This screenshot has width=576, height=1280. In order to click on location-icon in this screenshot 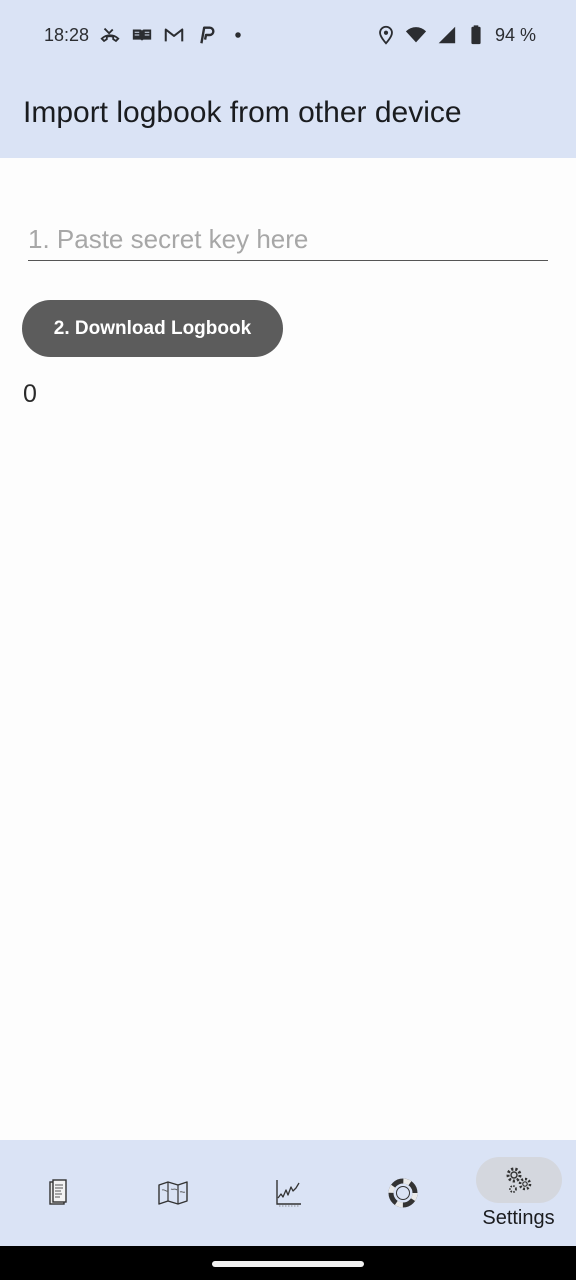, I will do `click(386, 35)`.